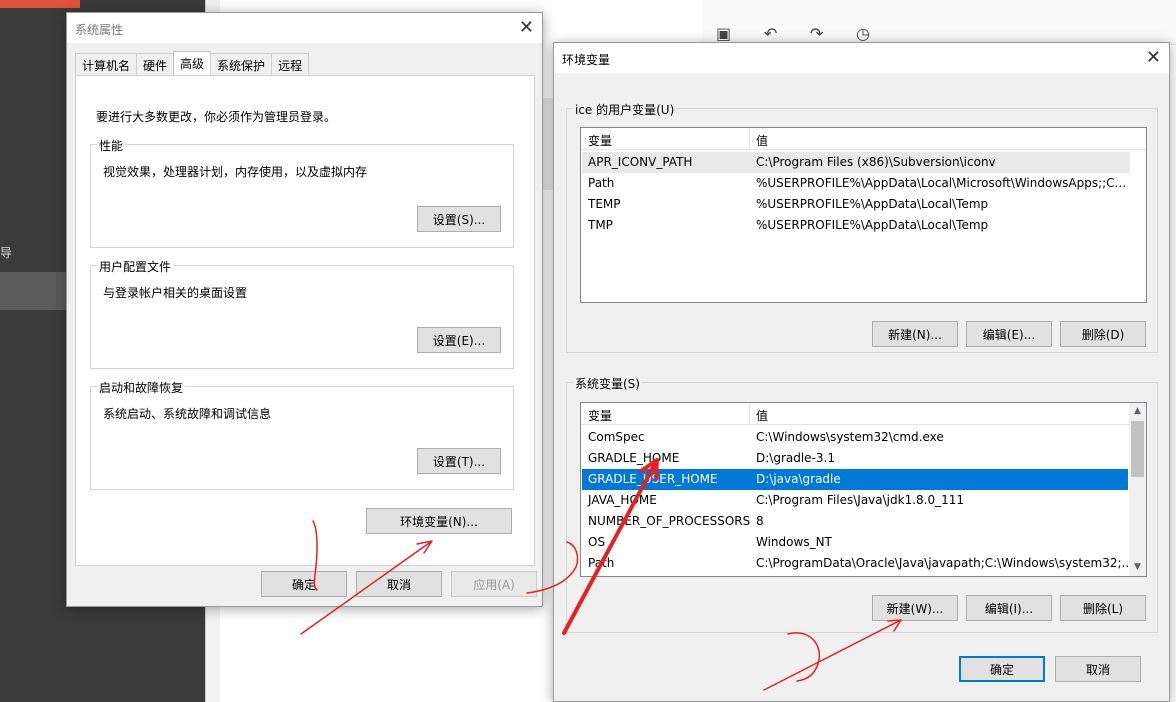 This screenshot has height=702, width=1176. I want to click on table-row: GRADLE_HOME D:\gradle-3.1, so click(855, 458).